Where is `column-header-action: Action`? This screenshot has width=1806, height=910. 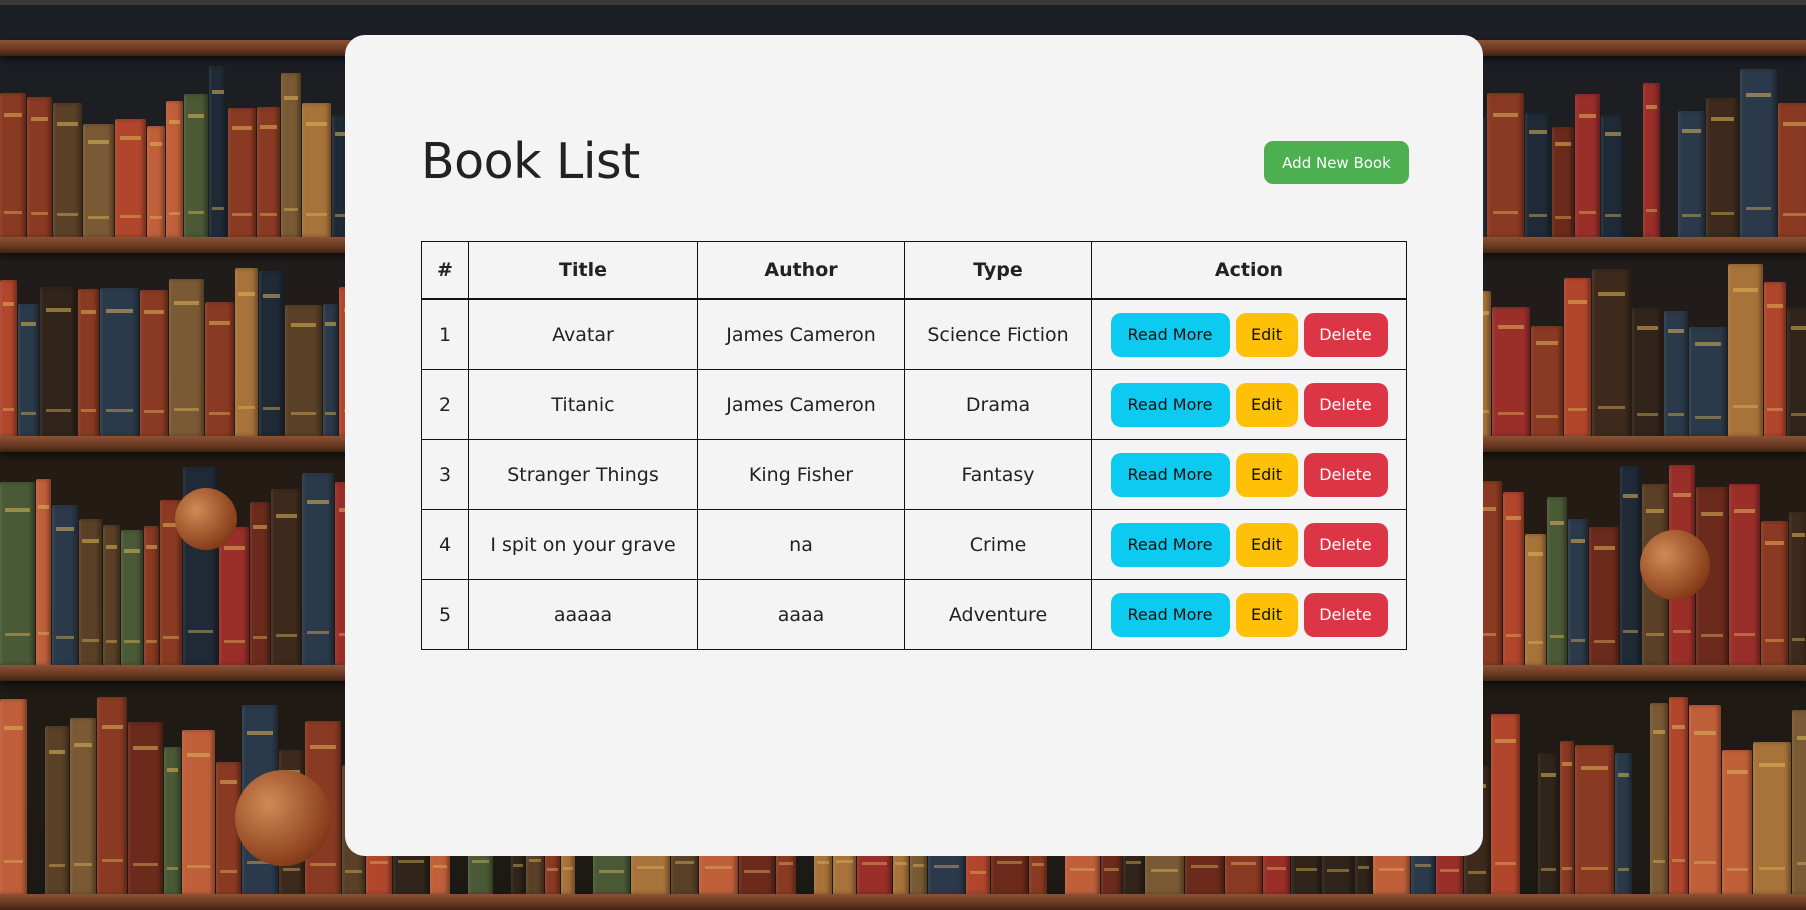
column-header-action: Action is located at coordinates (1249, 270).